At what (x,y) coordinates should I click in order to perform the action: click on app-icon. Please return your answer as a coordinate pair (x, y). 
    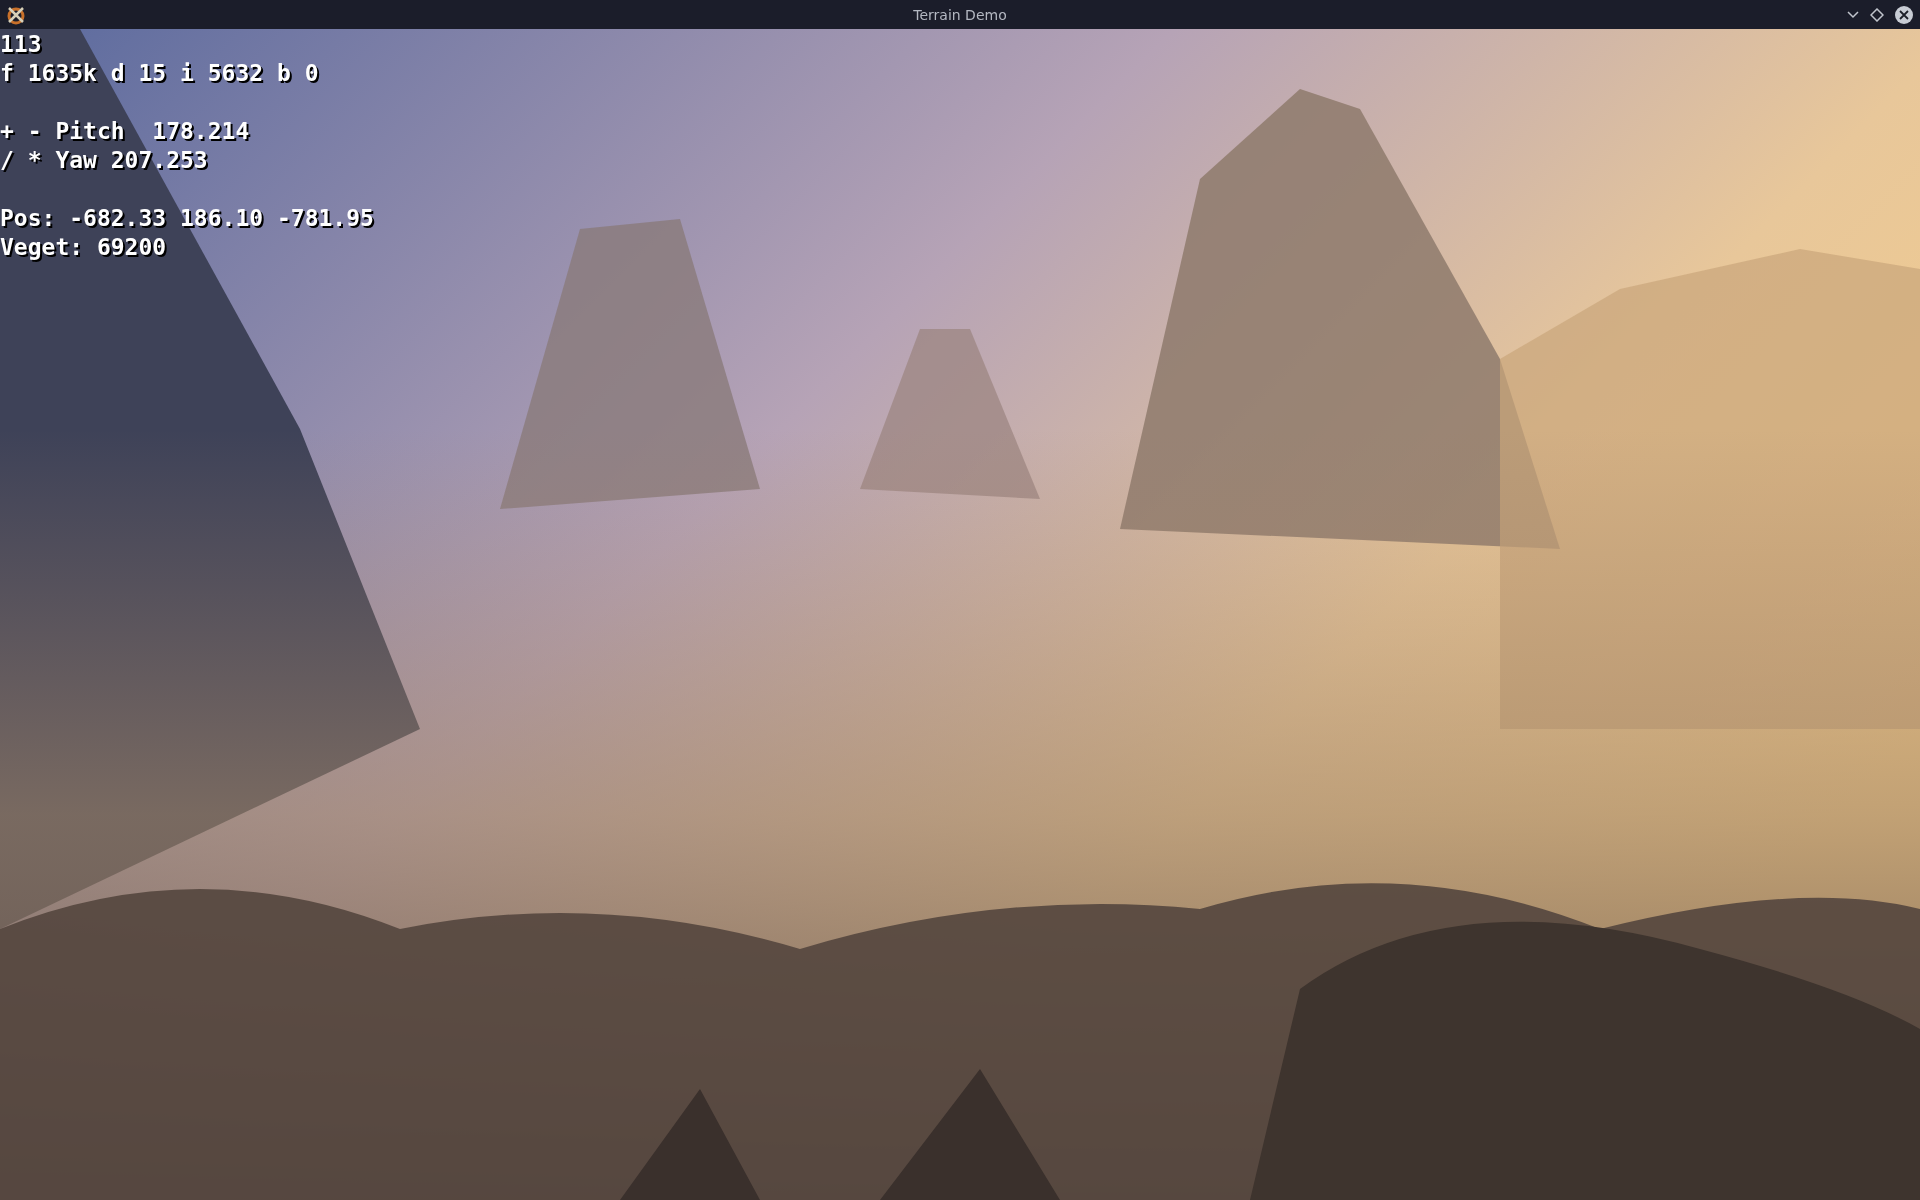
    Looking at the image, I should click on (16, 14).